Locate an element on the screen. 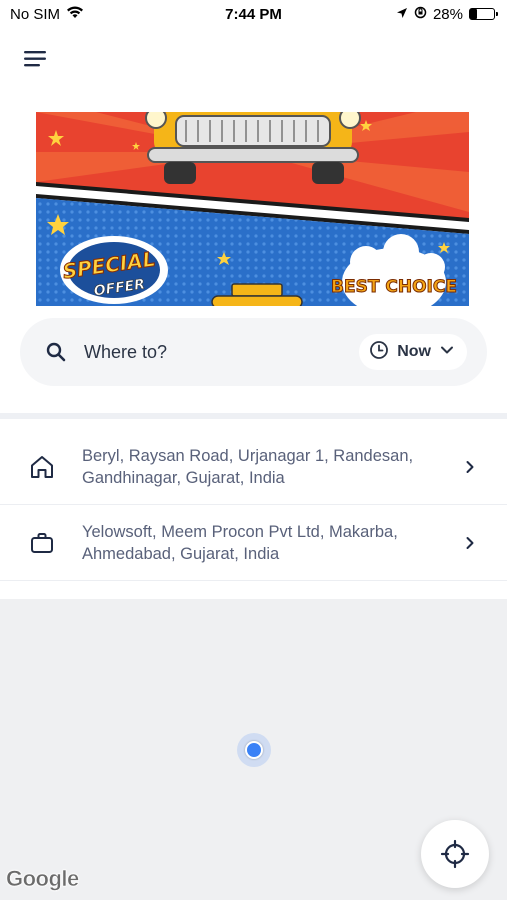 Image resolution: width=507 pixels, height=900 pixels. hamburger-menu-icon is located at coordinates (35, 59).